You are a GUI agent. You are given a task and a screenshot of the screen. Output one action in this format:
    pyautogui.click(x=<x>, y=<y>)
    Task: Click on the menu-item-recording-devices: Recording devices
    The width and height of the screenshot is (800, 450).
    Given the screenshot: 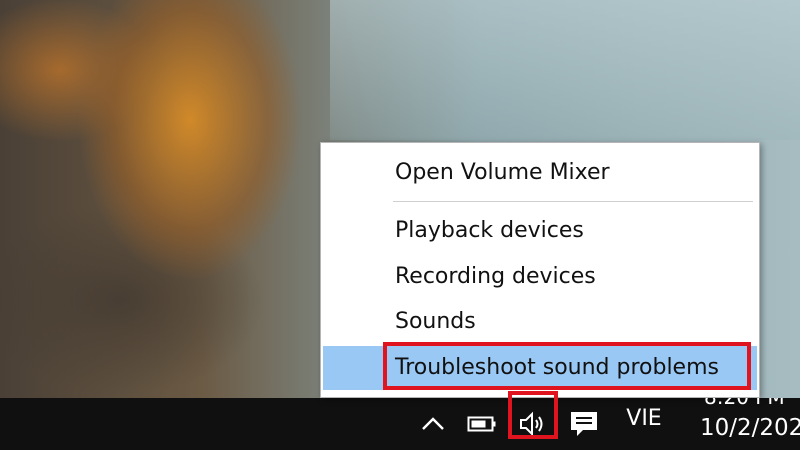 What is the action you would take?
    pyautogui.click(x=540, y=277)
    